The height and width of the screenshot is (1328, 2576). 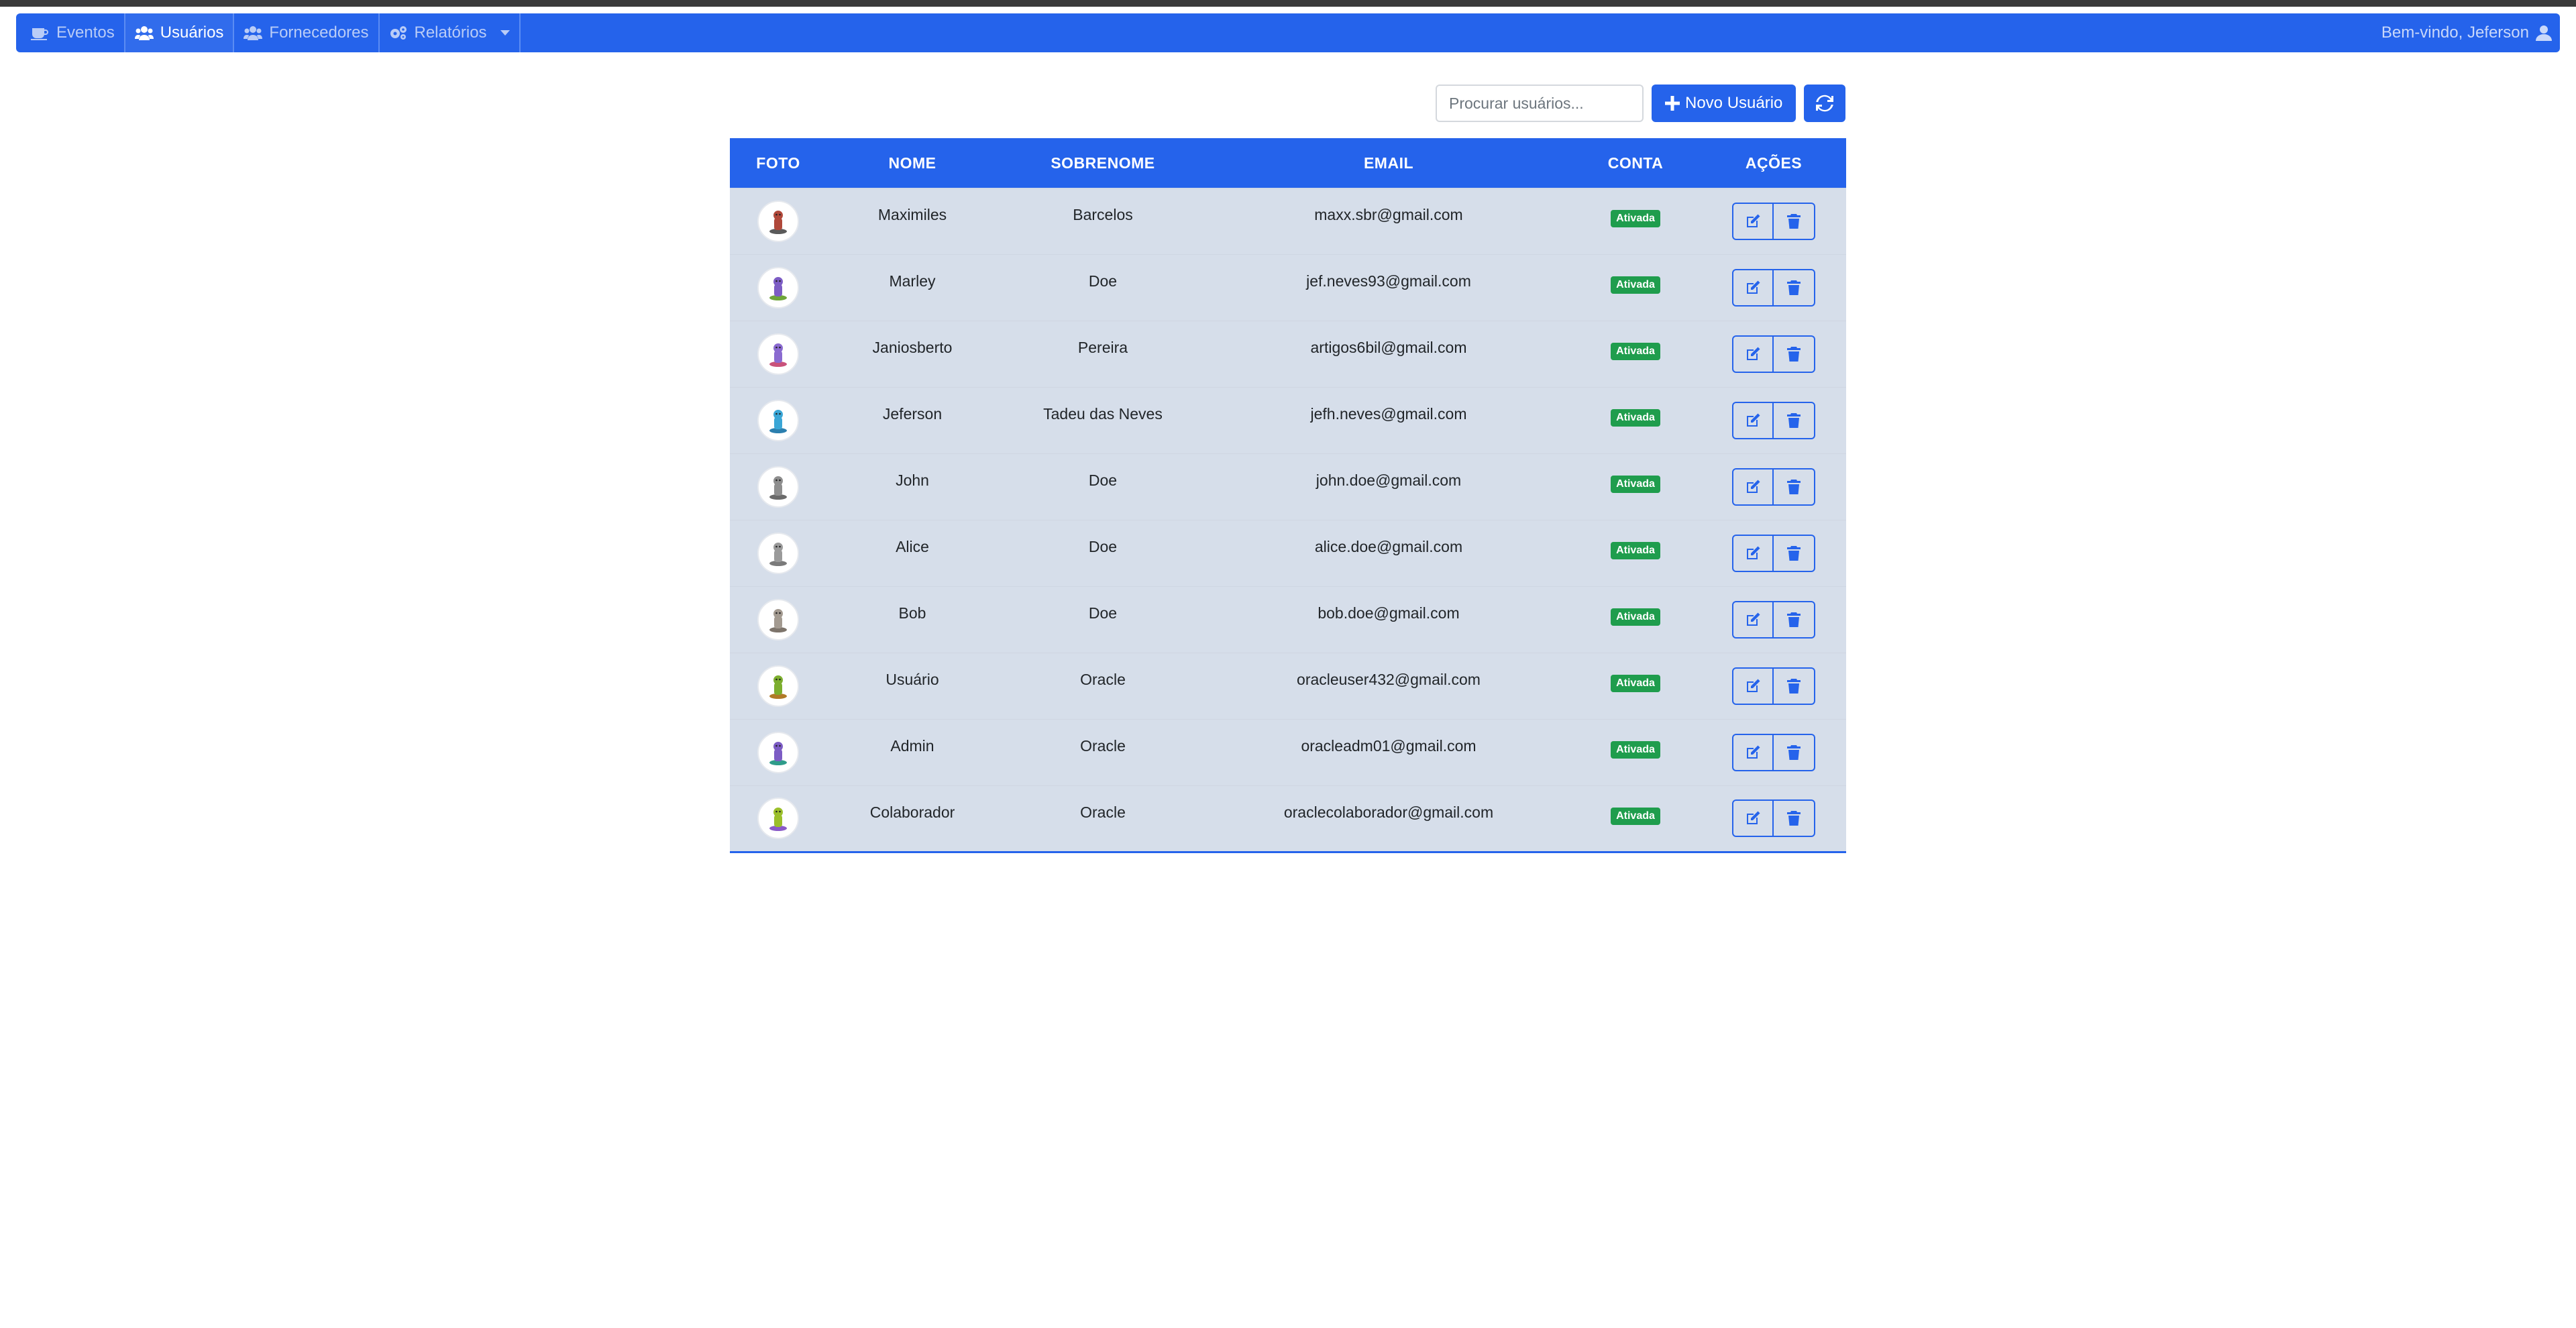 I want to click on new-user-label: Novo Usuário, so click(x=1734, y=103).